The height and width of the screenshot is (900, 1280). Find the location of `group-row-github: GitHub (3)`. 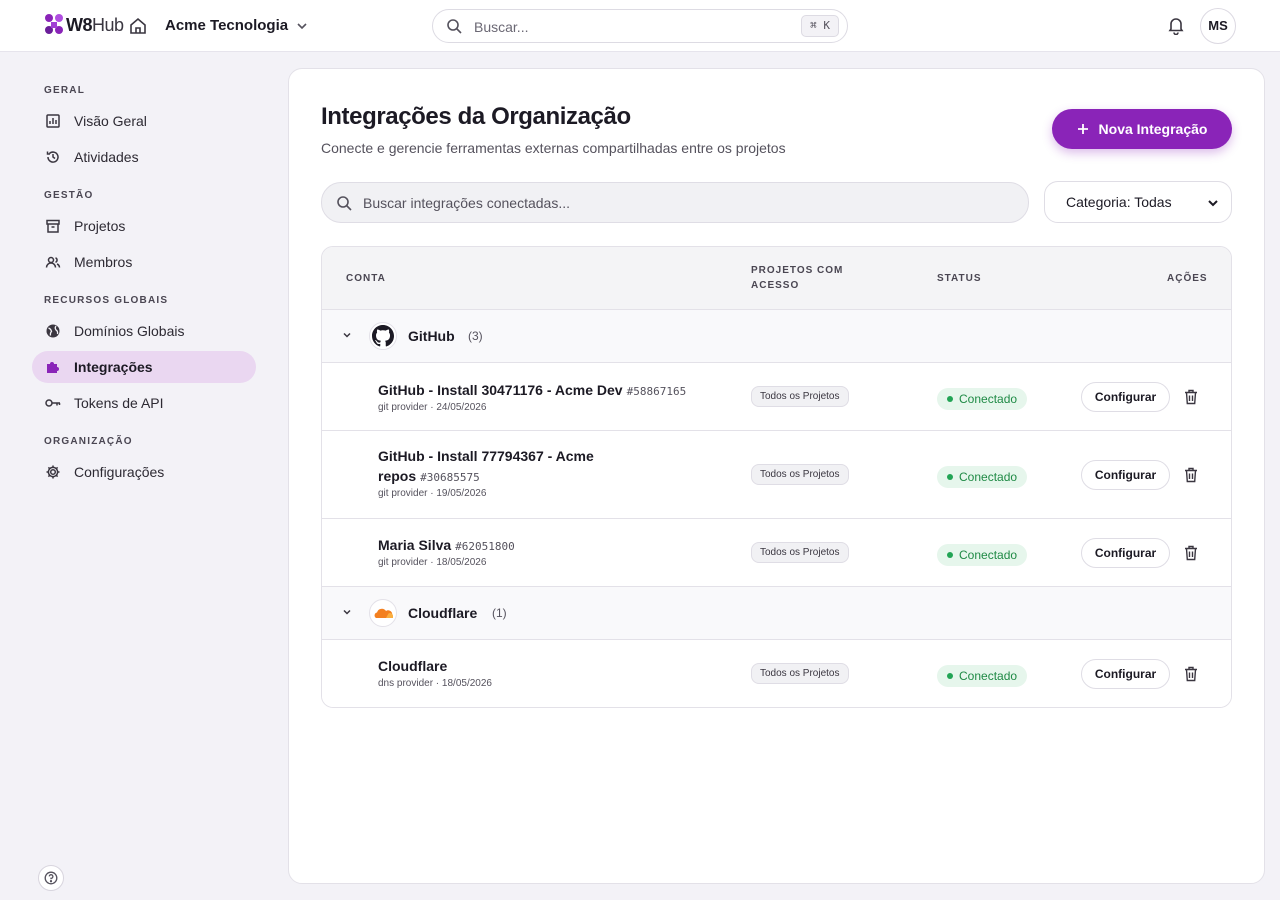

group-row-github: GitHub (3) is located at coordinates (776, 336).